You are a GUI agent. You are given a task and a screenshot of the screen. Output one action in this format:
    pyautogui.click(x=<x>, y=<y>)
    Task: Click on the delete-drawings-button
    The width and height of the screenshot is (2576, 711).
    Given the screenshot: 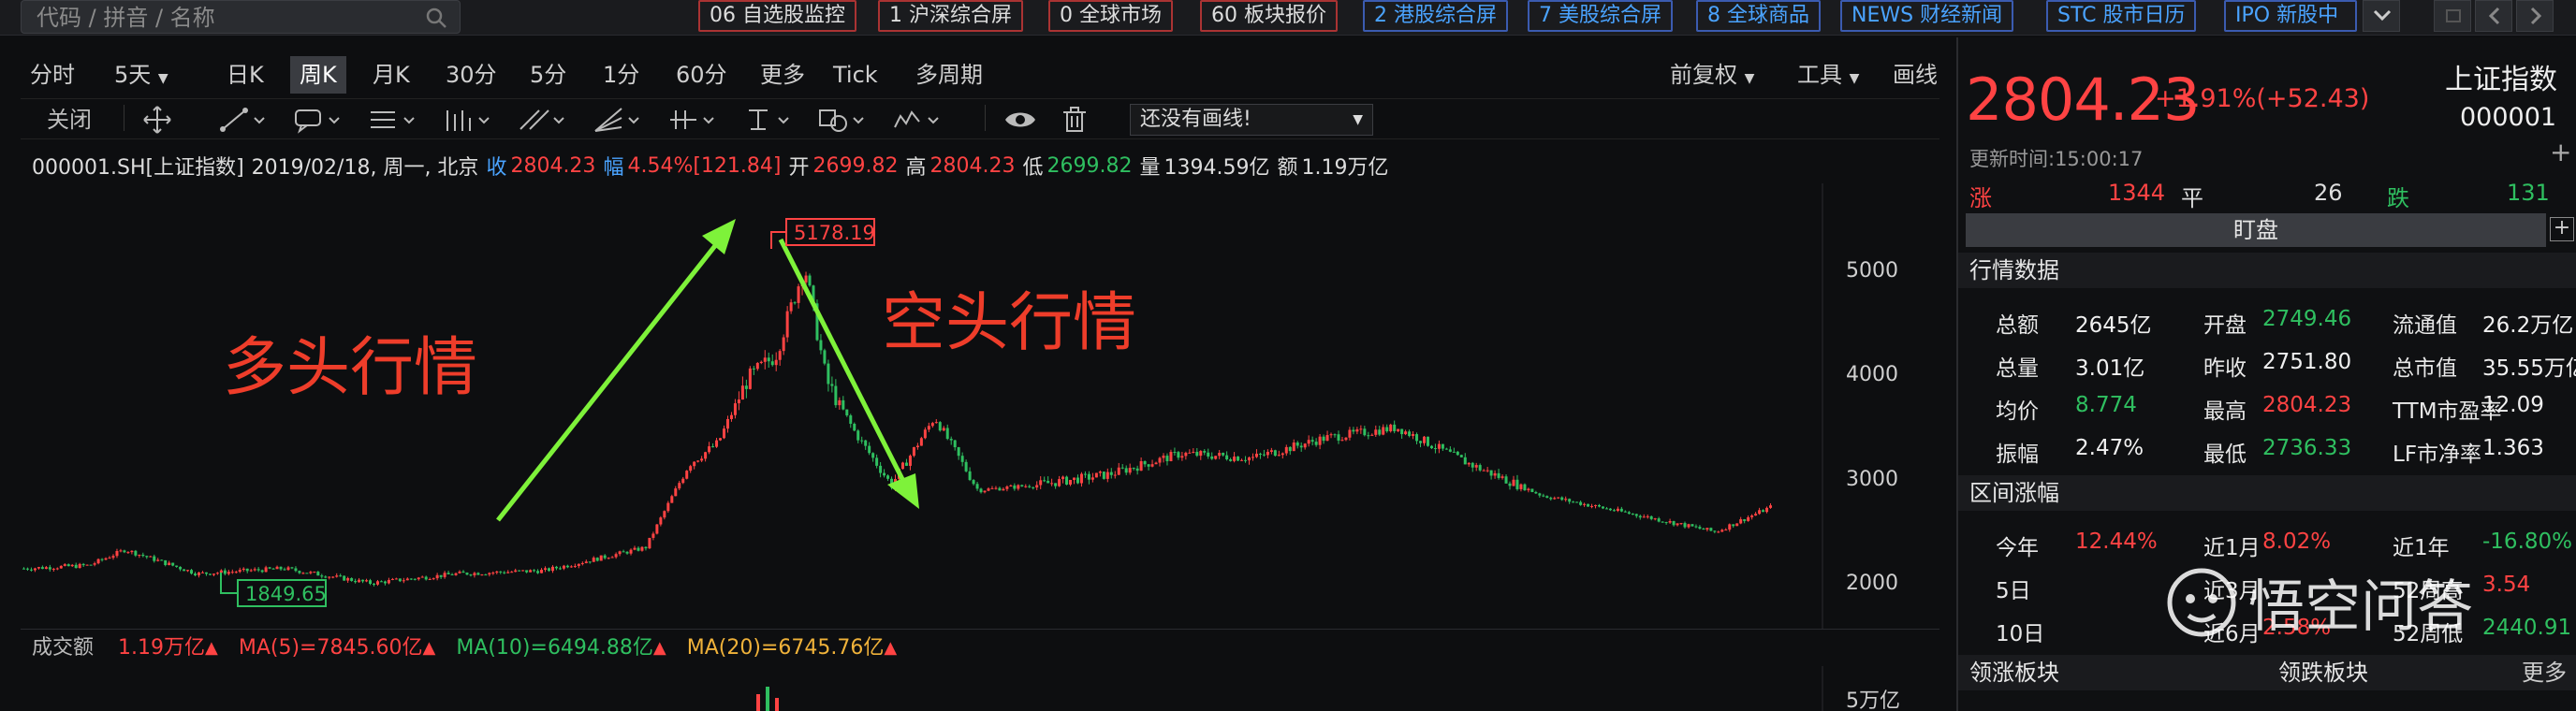 What is the action you would take?
    pyautogui.click(x=1075, y=120)
    